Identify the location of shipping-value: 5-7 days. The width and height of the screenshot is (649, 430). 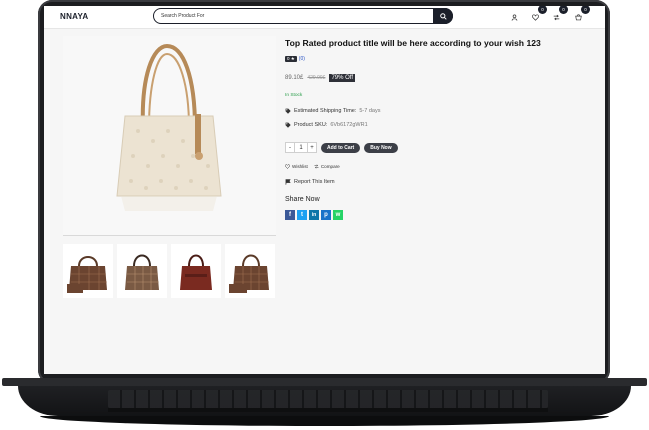
(370, 111).